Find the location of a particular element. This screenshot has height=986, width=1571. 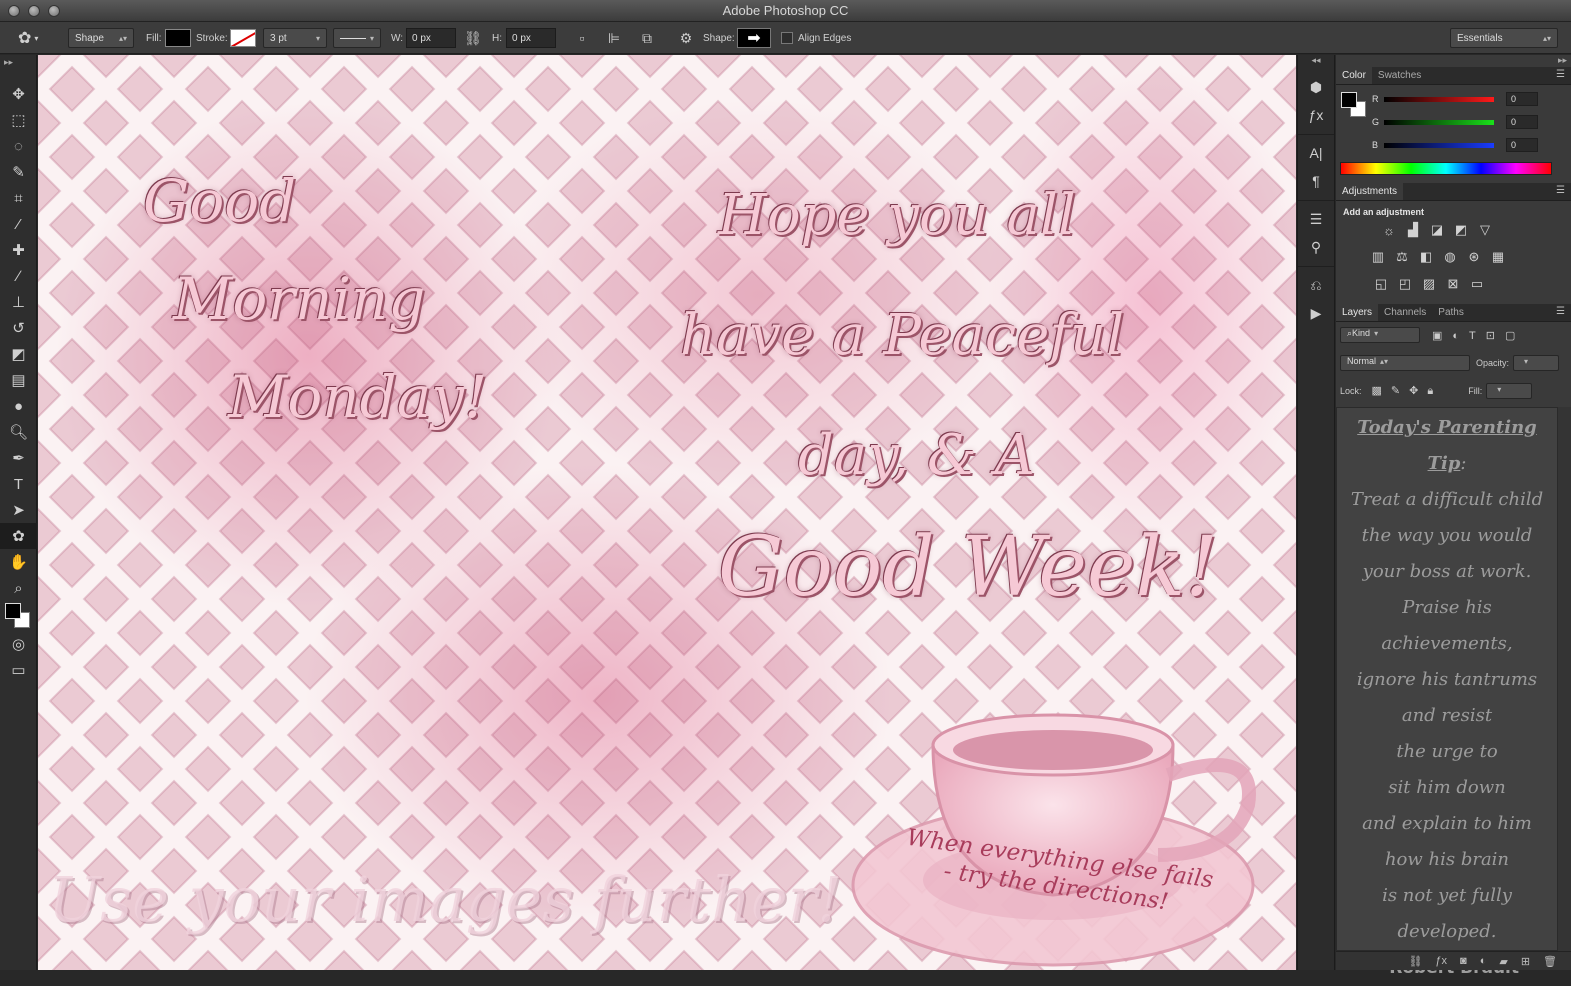

path-operations-icon: ▫ is located at coordinates (582, 38).